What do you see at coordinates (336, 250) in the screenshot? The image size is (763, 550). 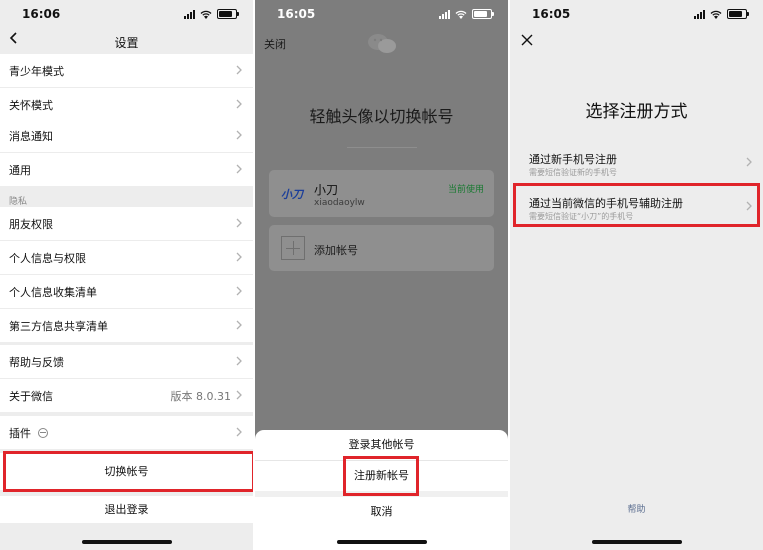 I see `add-account-label: 添加帐号` at bounding box center [336, 250].